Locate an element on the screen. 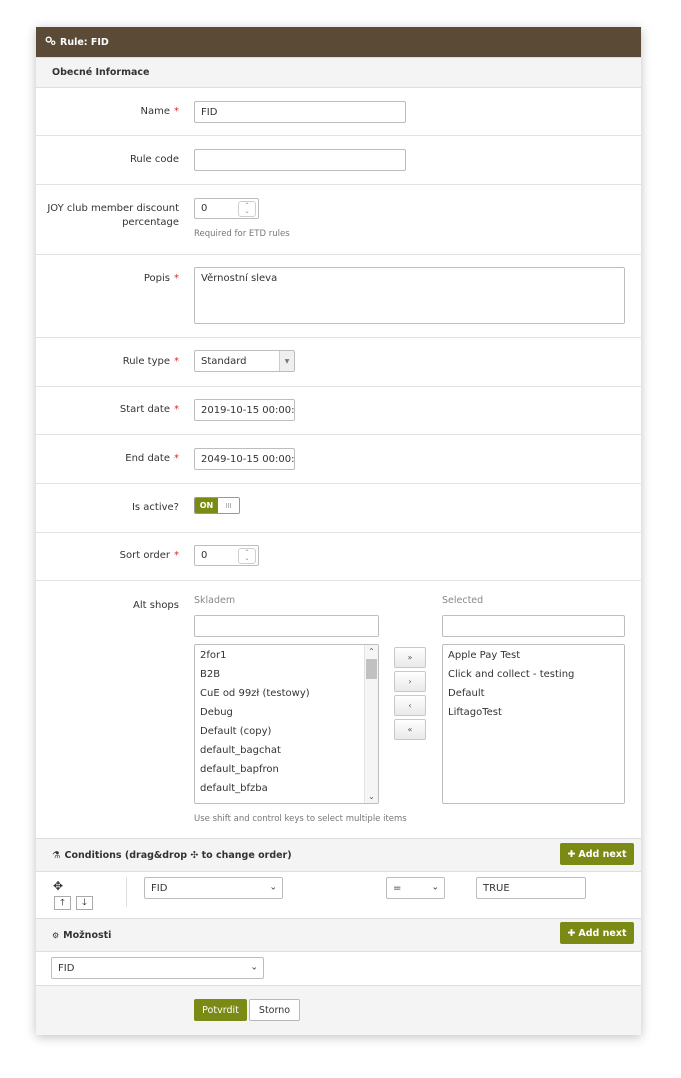  start-date-label: Start date * is located at coordinates (149, 409).